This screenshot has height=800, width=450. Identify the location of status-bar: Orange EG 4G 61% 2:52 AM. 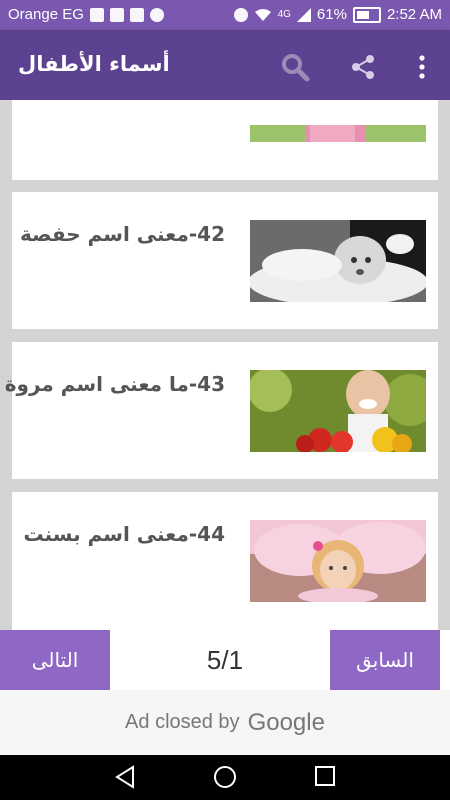
(225, 15).